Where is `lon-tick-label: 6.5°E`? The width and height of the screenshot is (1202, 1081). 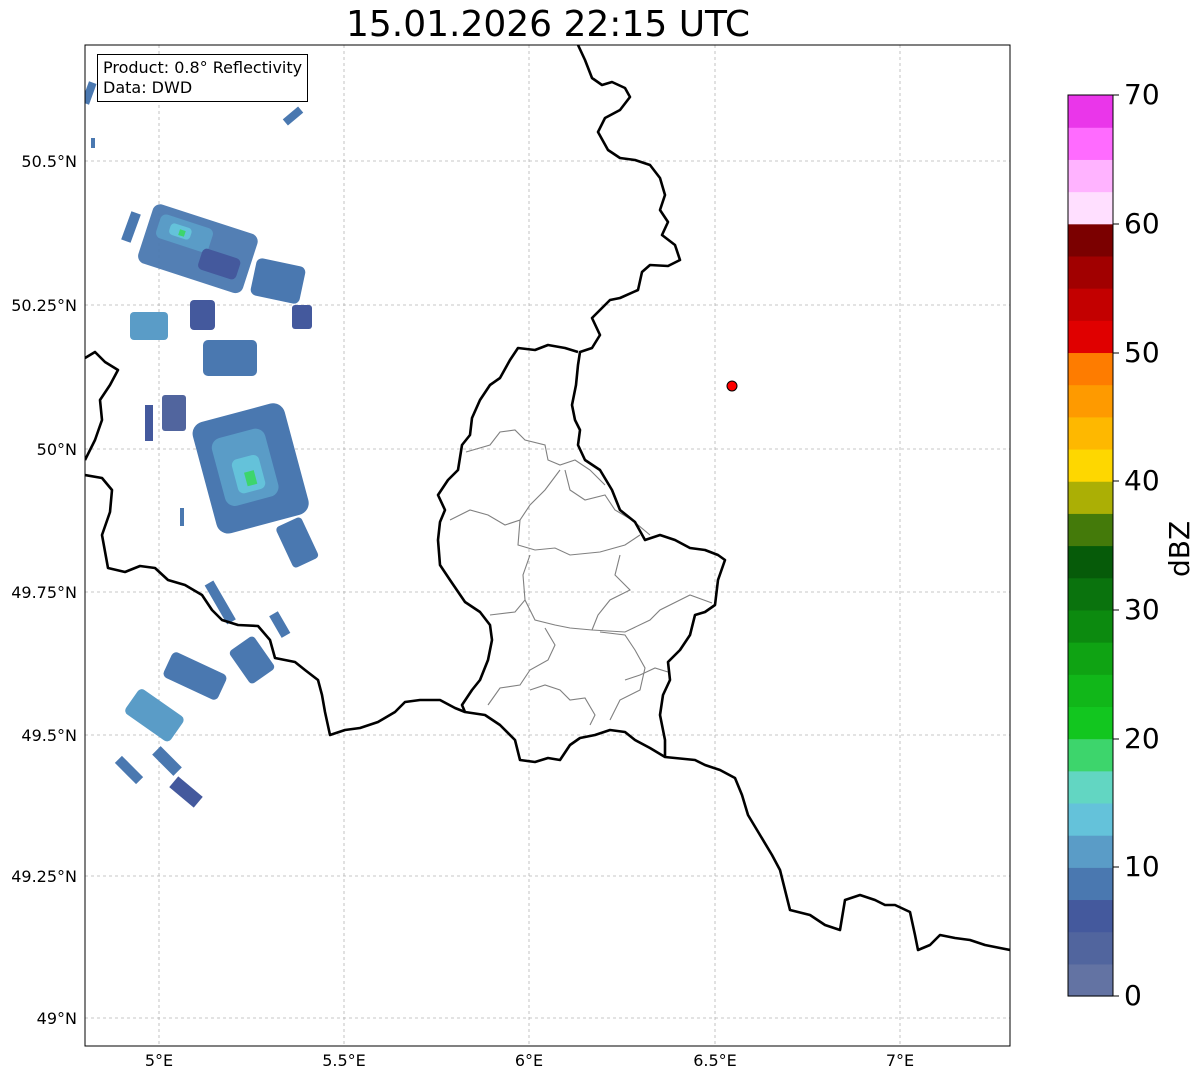 lon-tick-label: 6.5°E is located at coordinates (715, 1060).